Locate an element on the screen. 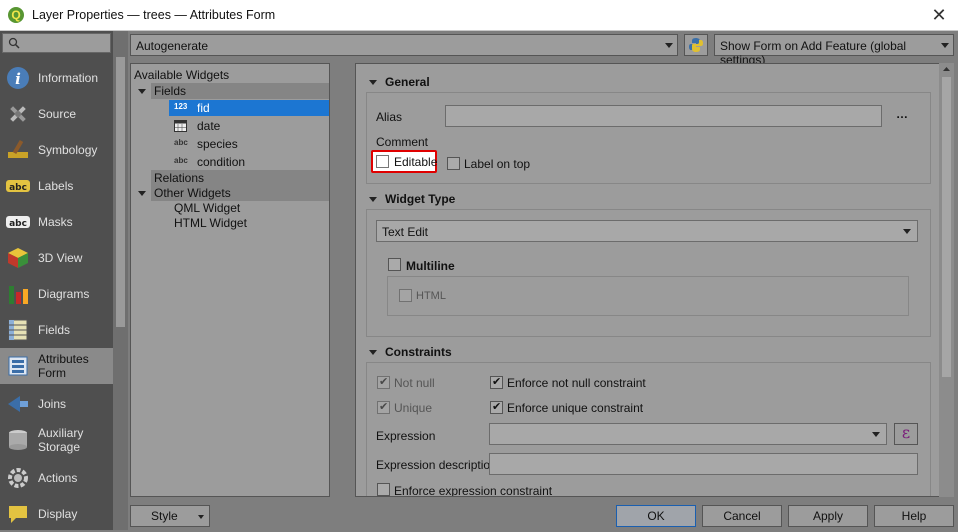  sidebar-item-fields: Fields is located at coordinates (56, 330).